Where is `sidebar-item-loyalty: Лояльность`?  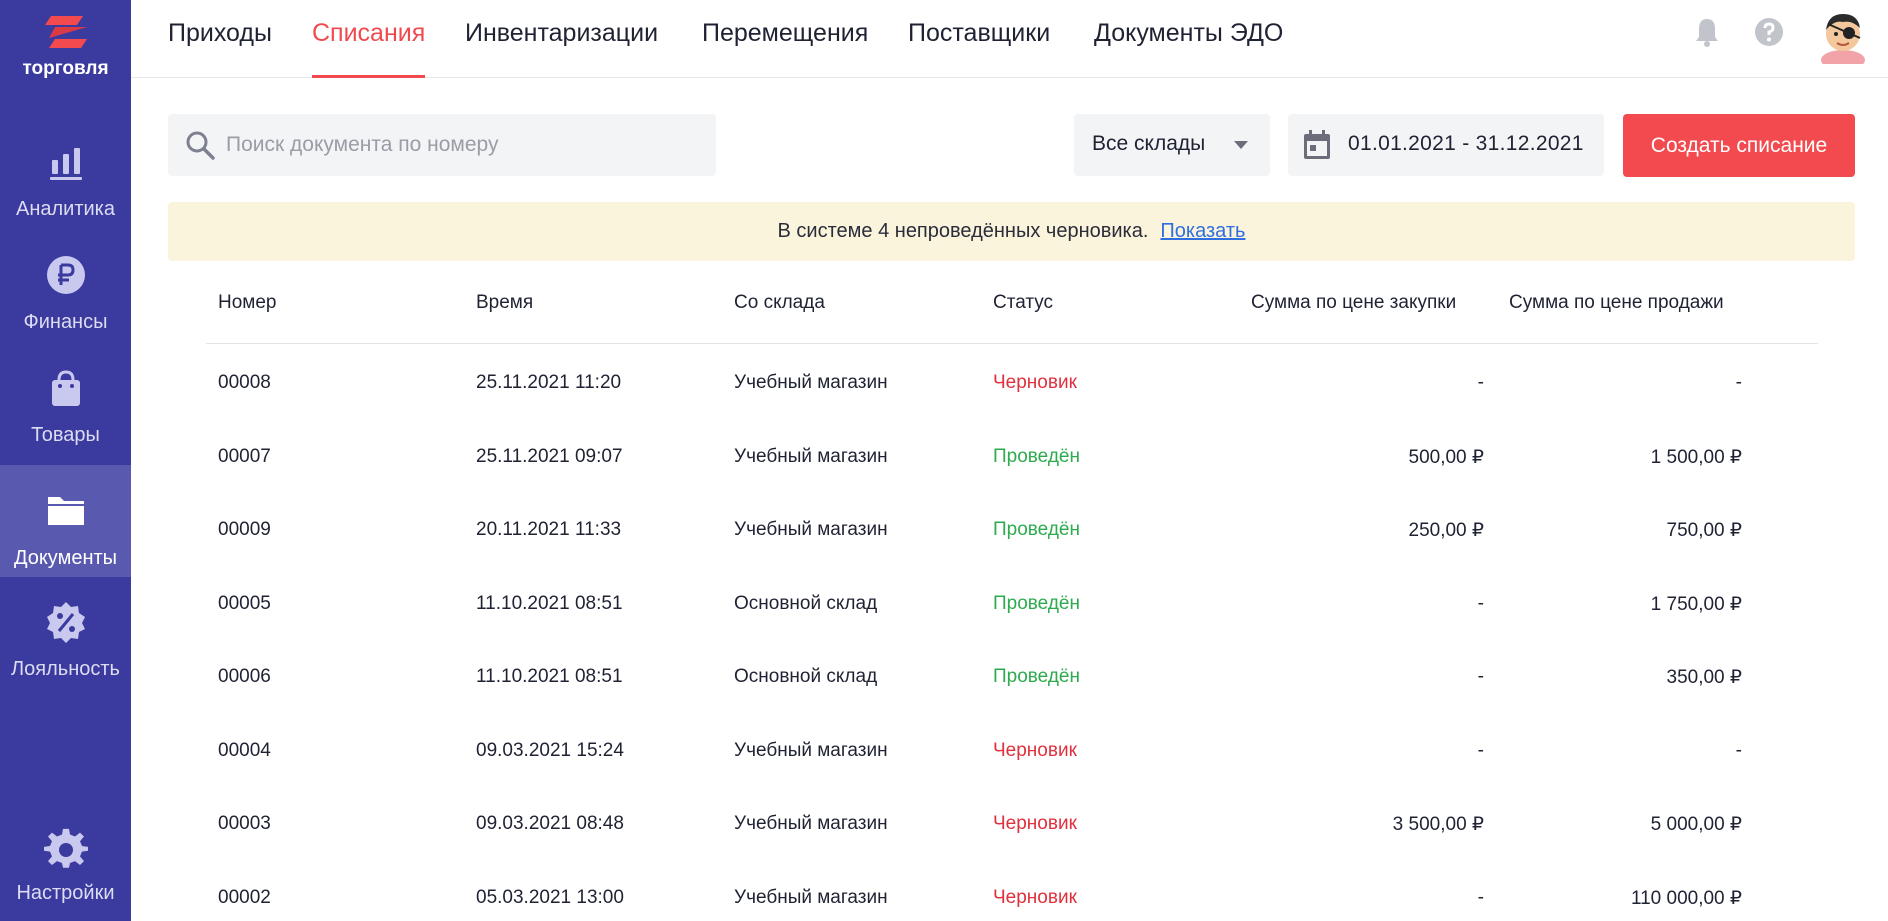
sidebar-item-loyalty: Лояльность is located at coordinates (65, 656).